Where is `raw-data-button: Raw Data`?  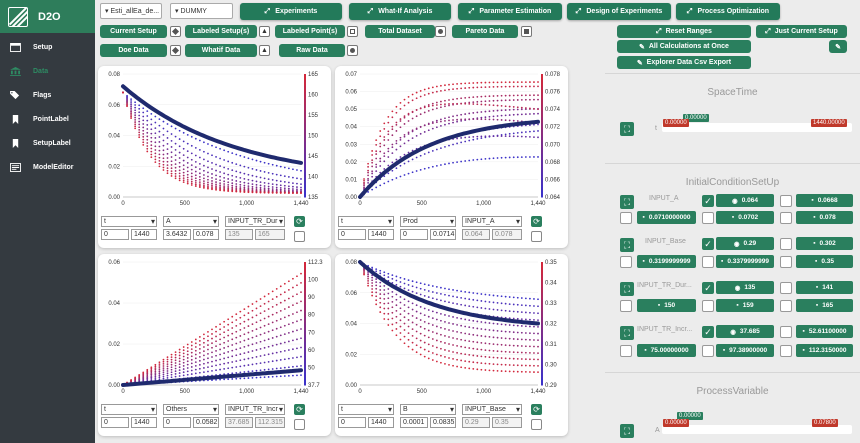 raw-data-button: Raw Data is located at coordinates (312, 50).